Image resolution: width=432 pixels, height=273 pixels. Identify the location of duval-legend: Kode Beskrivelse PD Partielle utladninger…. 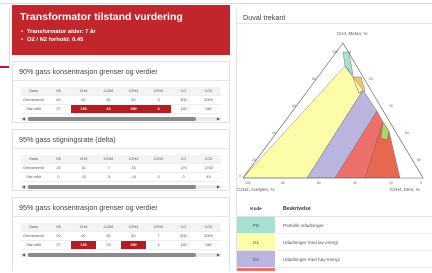
(334, 236).